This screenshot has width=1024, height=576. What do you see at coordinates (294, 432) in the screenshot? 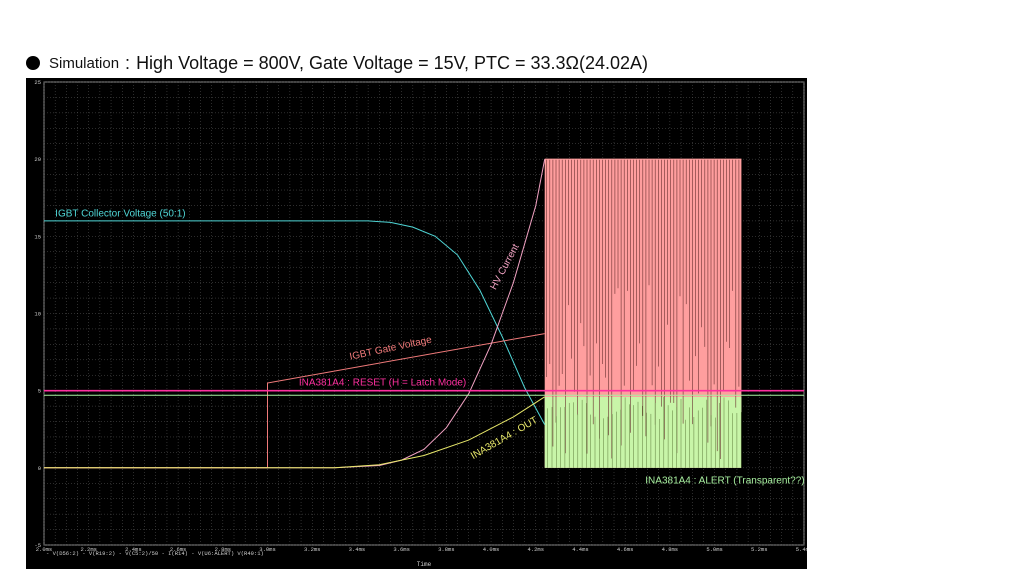
I see `series-line-out` at bounding box center [294, 432].